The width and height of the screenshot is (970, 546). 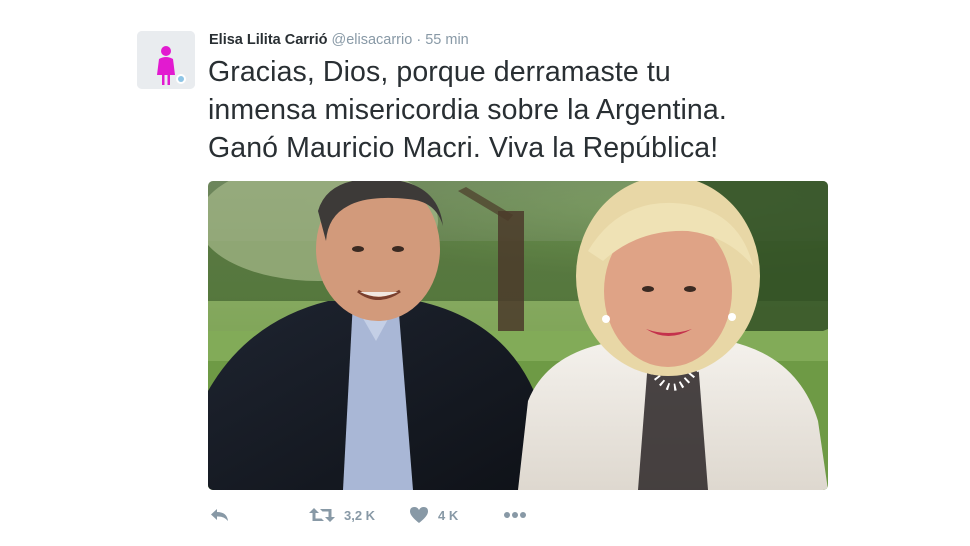 I want to click on more-dots-icon, so click(x=515, y=515).